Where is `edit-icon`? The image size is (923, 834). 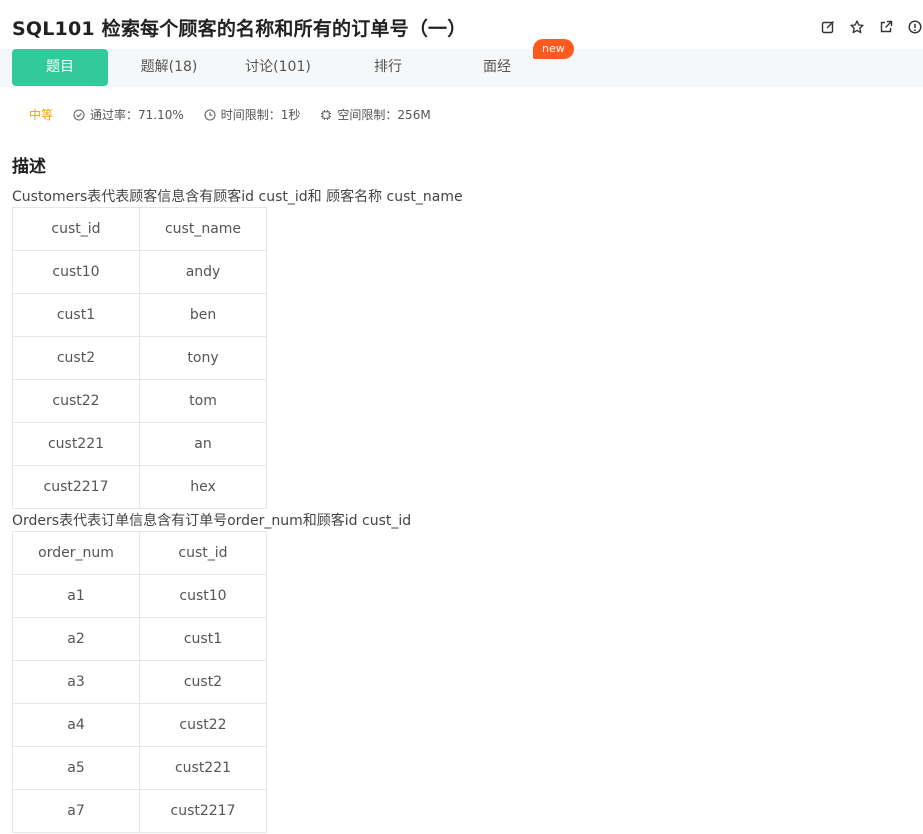
edit-icon is located at coordinates (827, 26).